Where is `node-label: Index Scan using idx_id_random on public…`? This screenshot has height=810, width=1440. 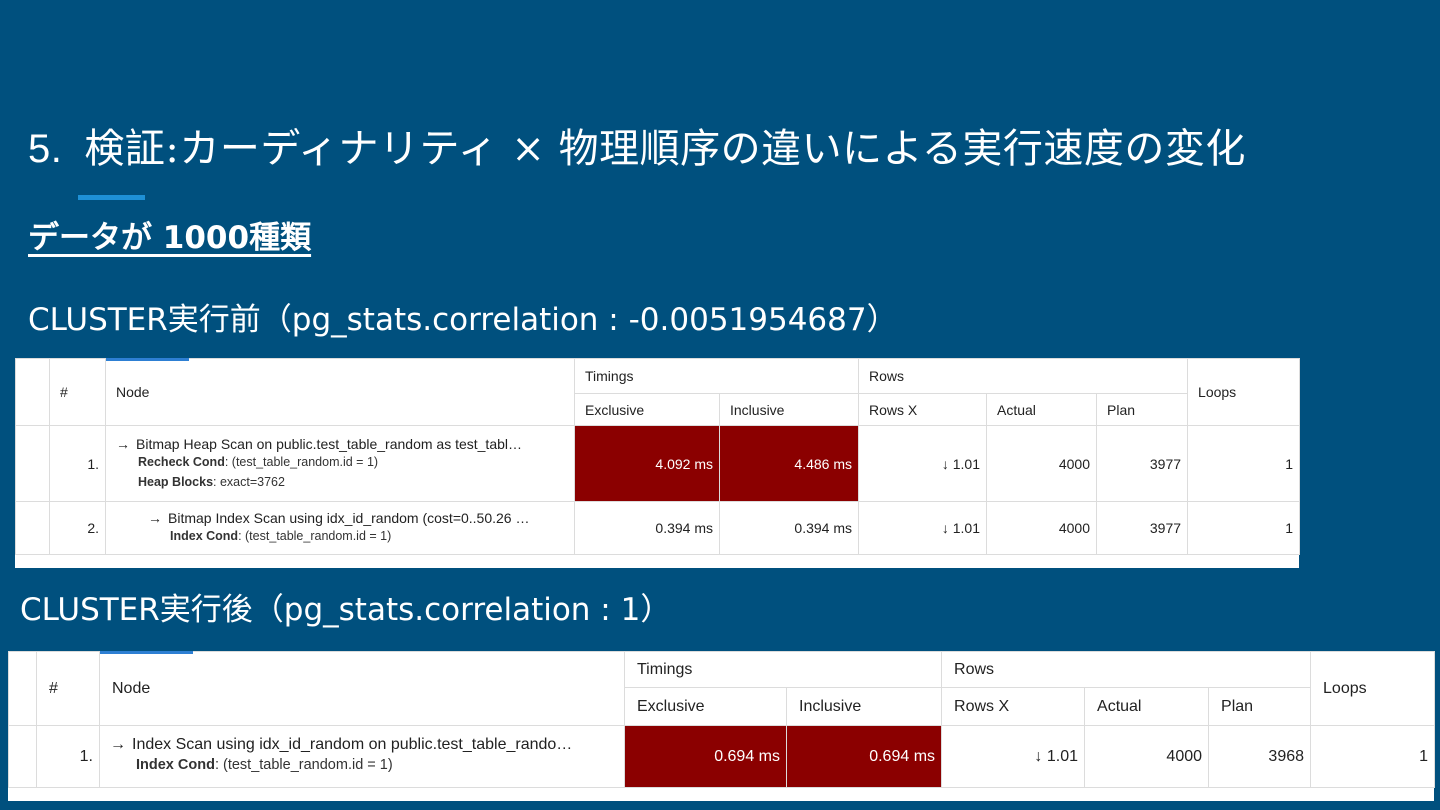 node-label: Index Scan using idx_id_random on public… is located at coordinates (352, 744).